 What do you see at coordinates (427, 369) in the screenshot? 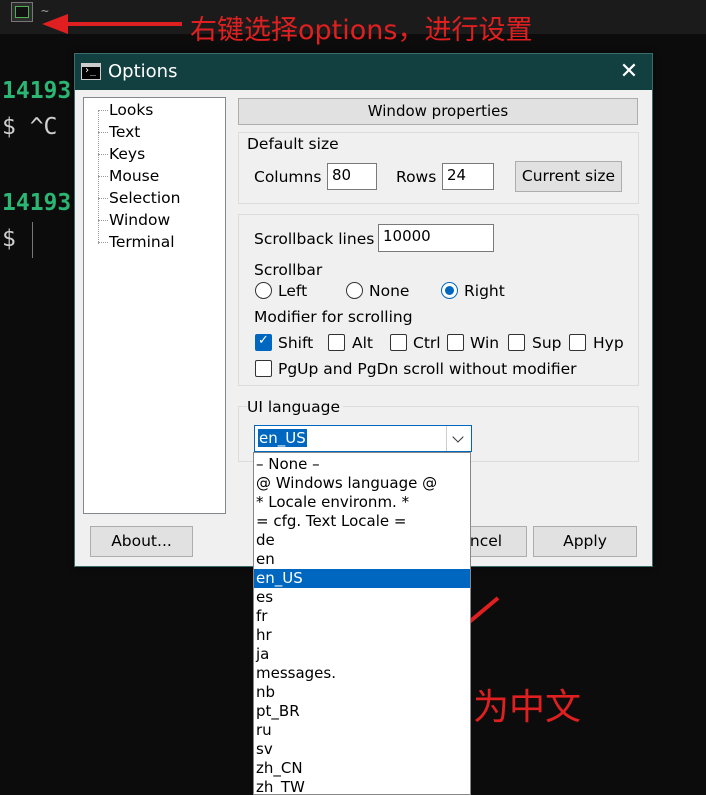
I see `pgup-label: PgUp and PgDn scroll without modifier` at bounding box center [427, 369].